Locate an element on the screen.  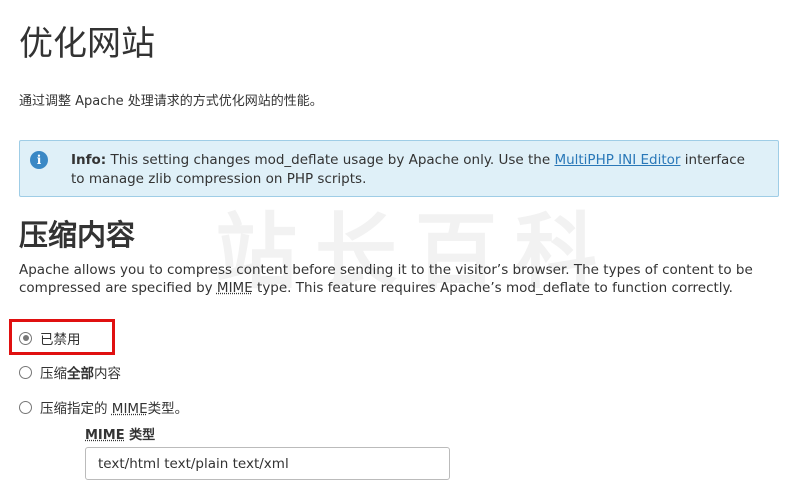
option-compress-mime: 压缩指定的 MIME类型。 is located at coordinates (103, 407).